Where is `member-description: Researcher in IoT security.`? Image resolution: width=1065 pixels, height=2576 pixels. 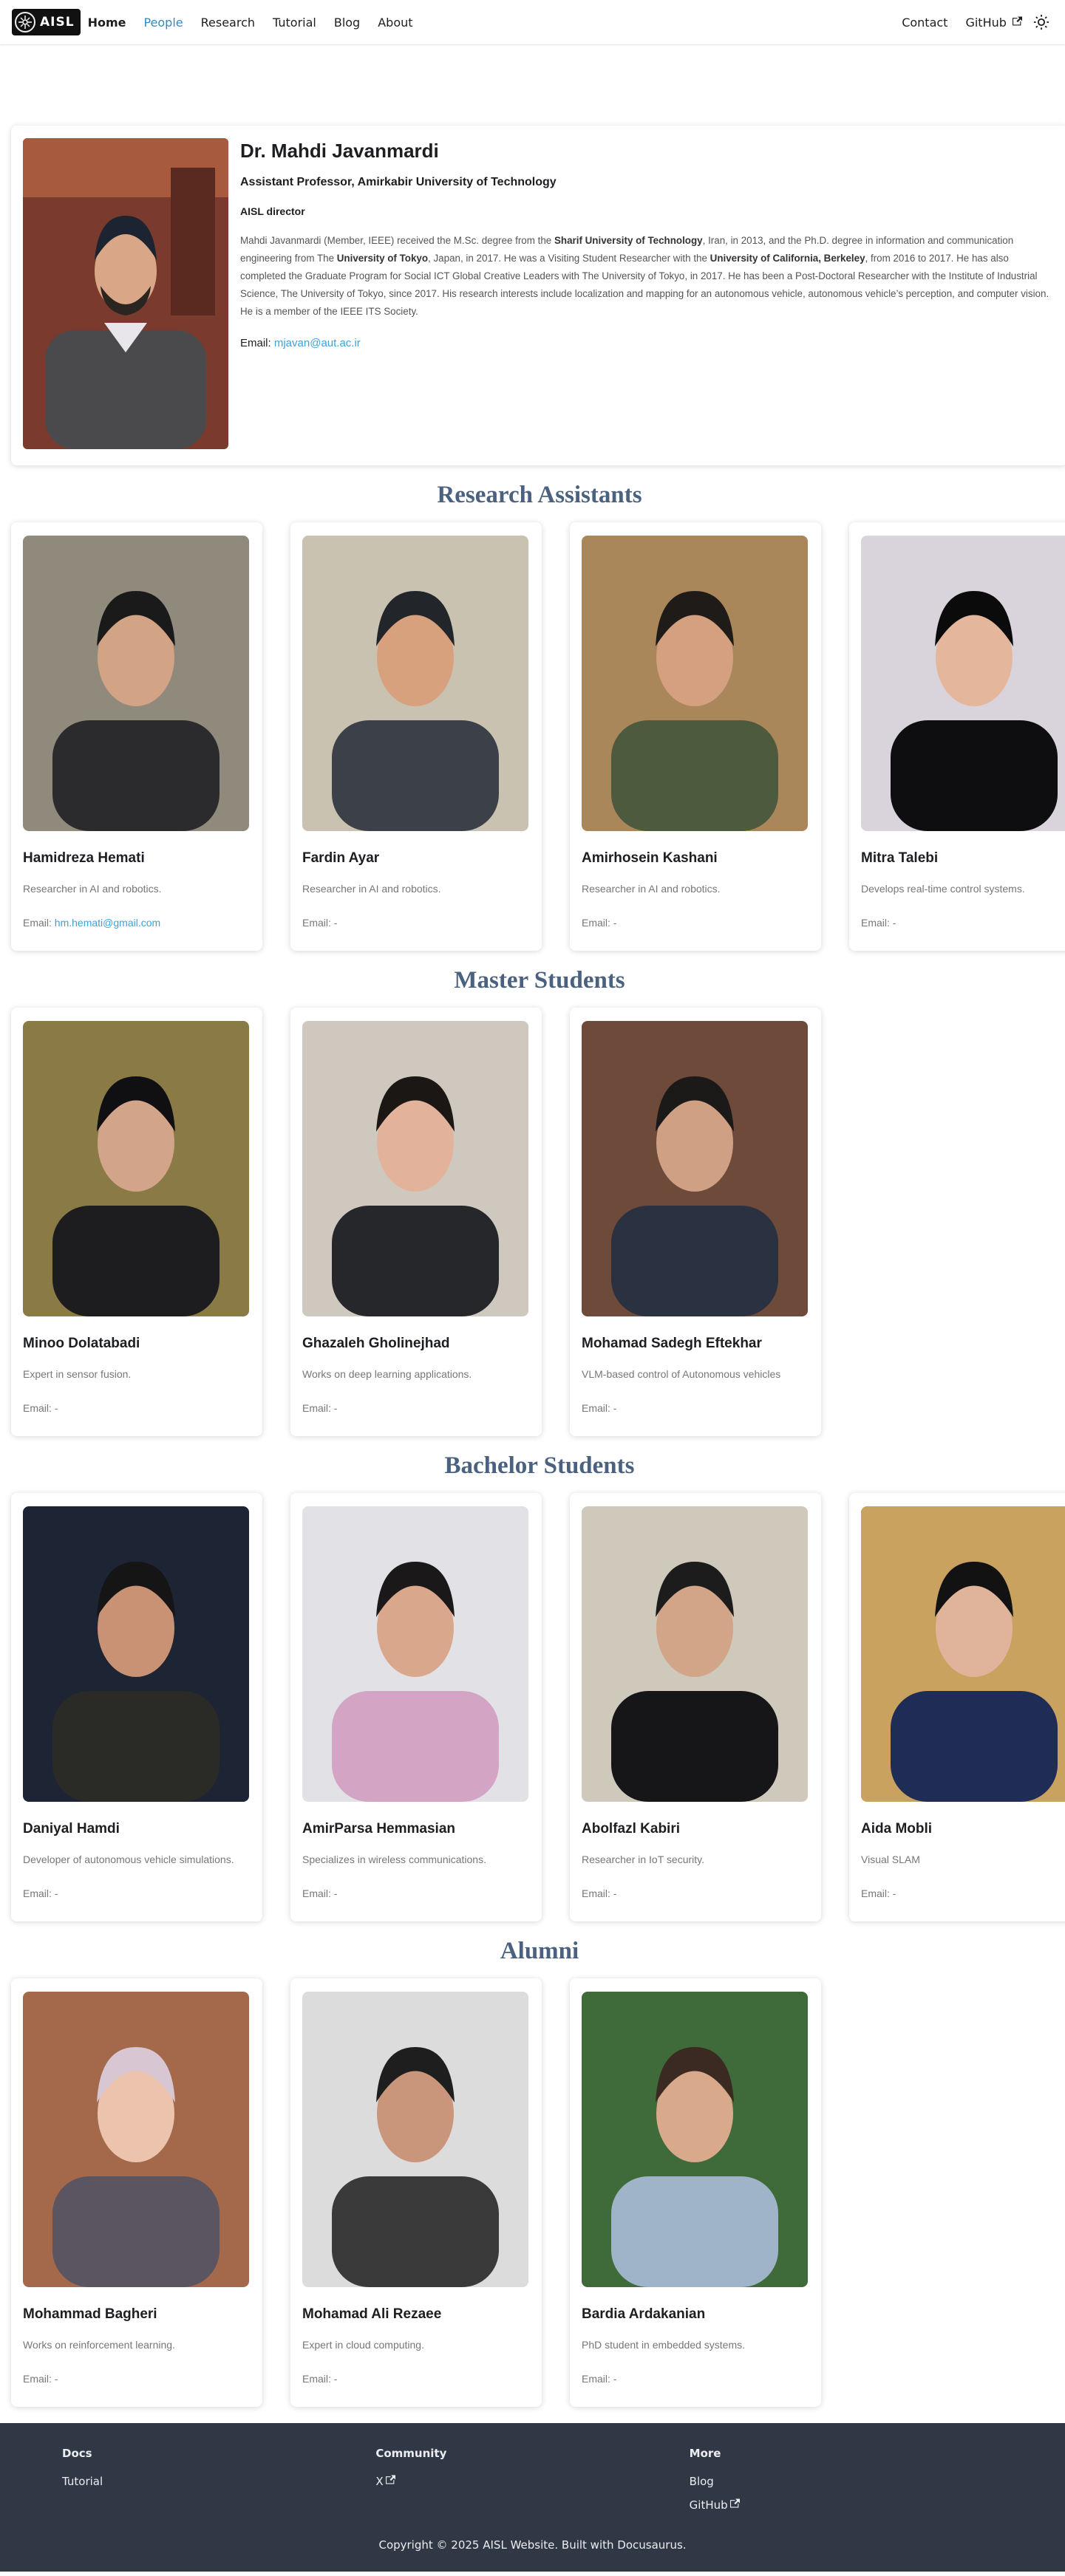 member-description: Researcher in IoT security. is located at coordinates (643, 1859).